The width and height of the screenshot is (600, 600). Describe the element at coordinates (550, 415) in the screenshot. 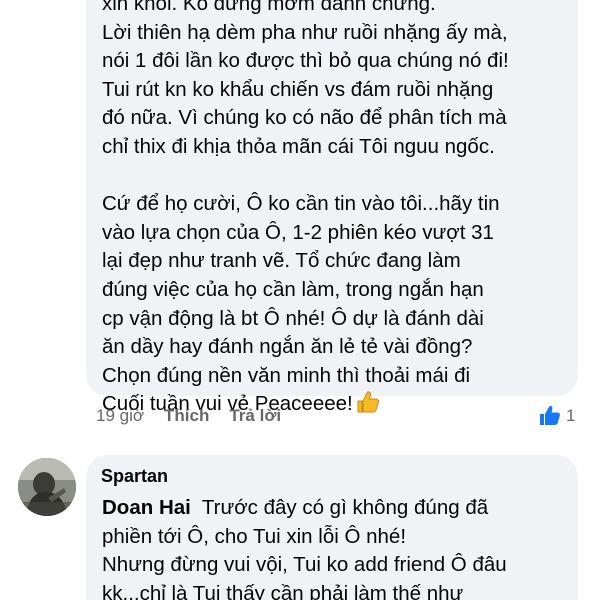

I see `like-reaction-icon` at that location.